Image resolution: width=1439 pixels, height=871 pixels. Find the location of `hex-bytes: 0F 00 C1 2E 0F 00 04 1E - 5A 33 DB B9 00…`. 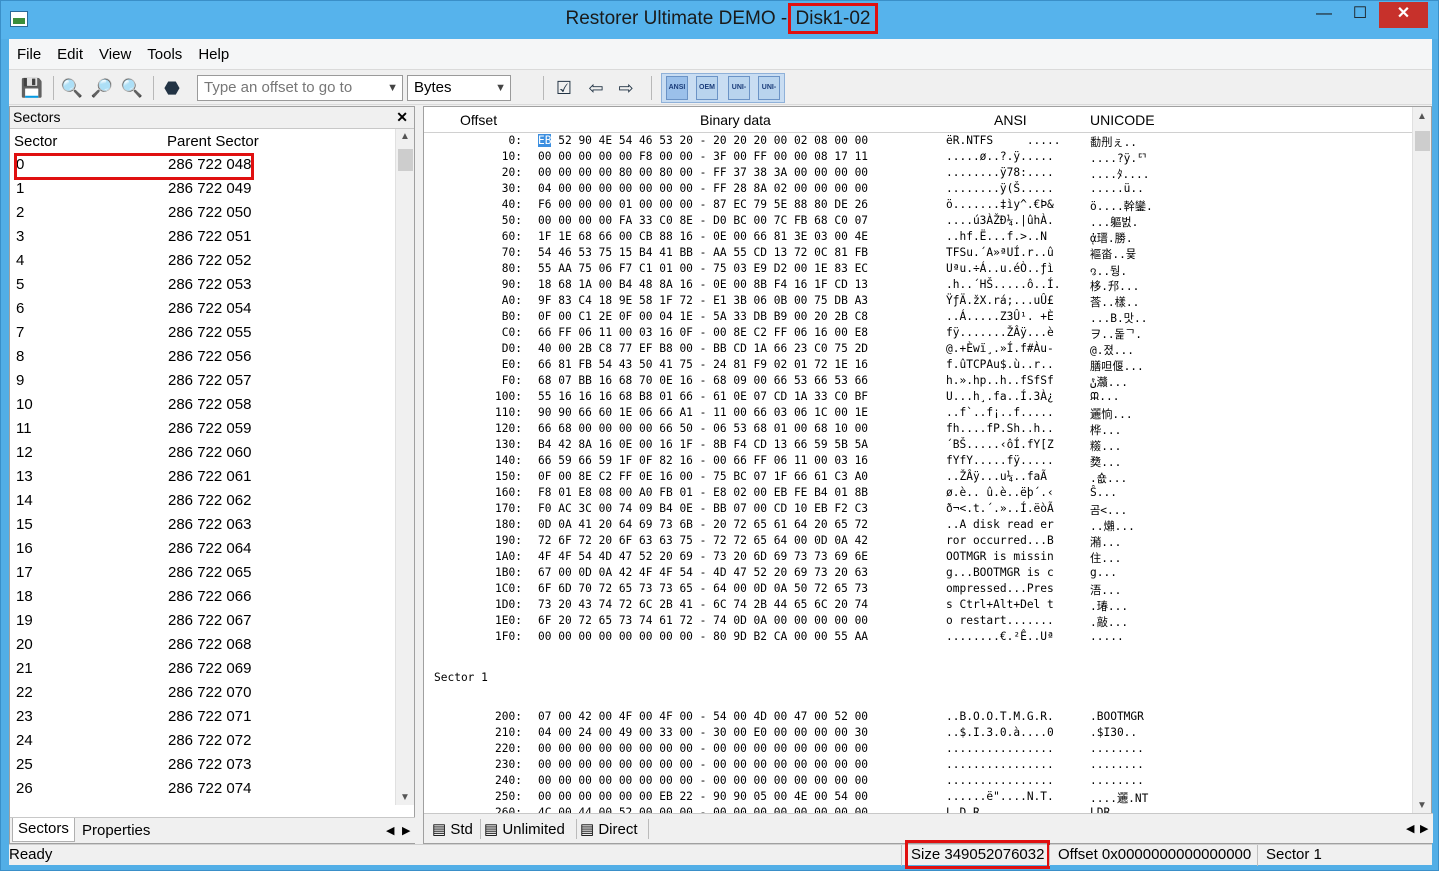

hex-bytes: 0F 00 C1 2E 0F 00 04 1E - 5A 33 DB B9 00… is located at coordinates (703, 316).